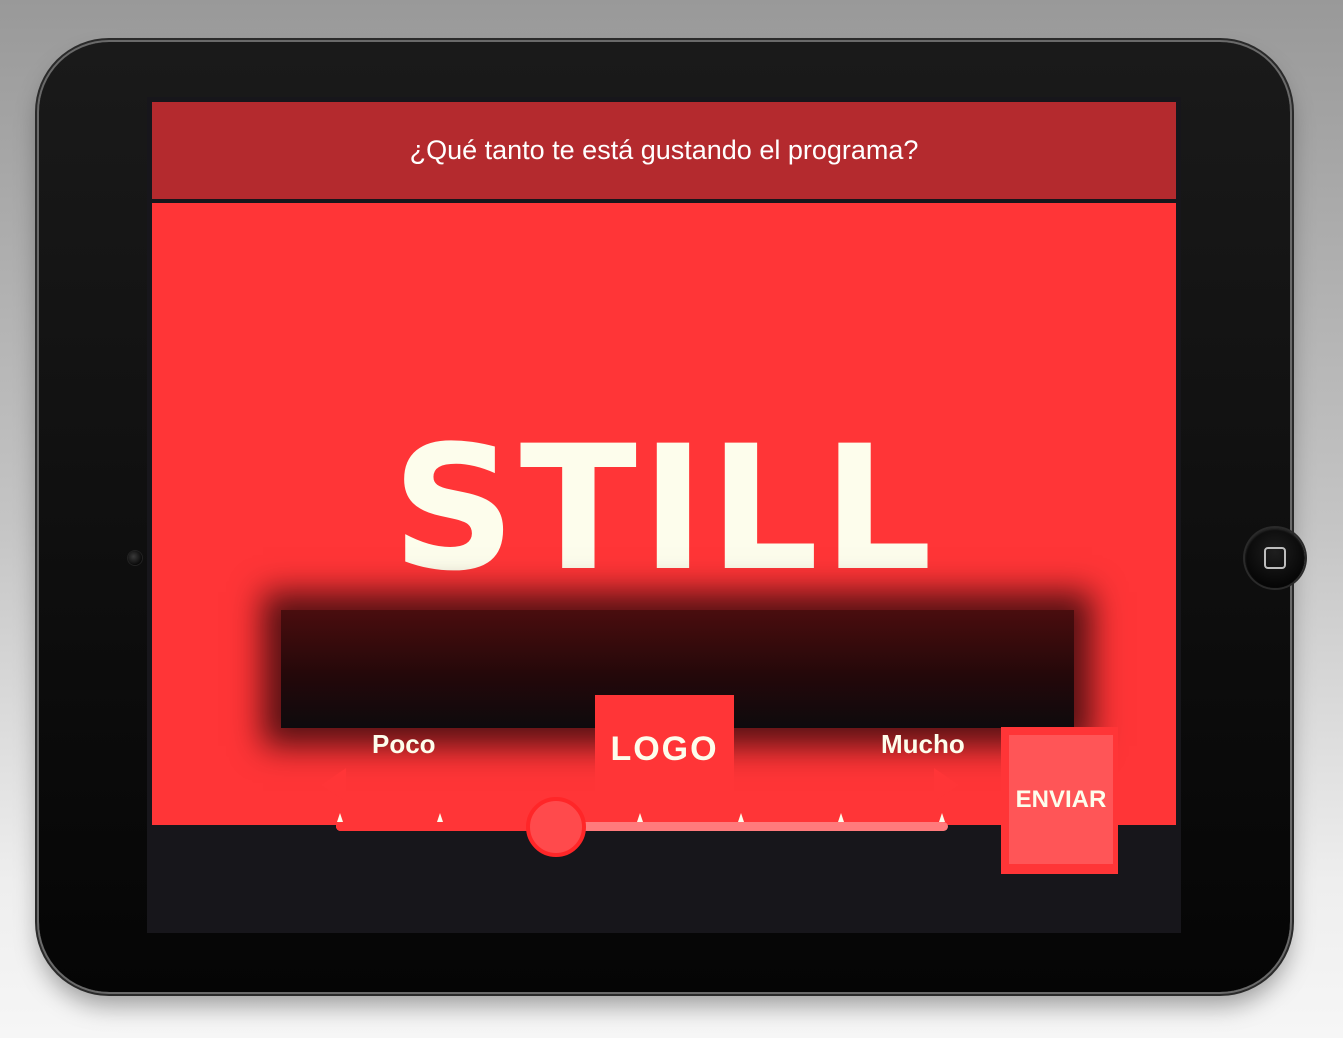 The width and height of the screenshot is (1343, 1038). I want to click on question-text: ¿Qué tanto te está gustando el programa?, so click(664, 150).